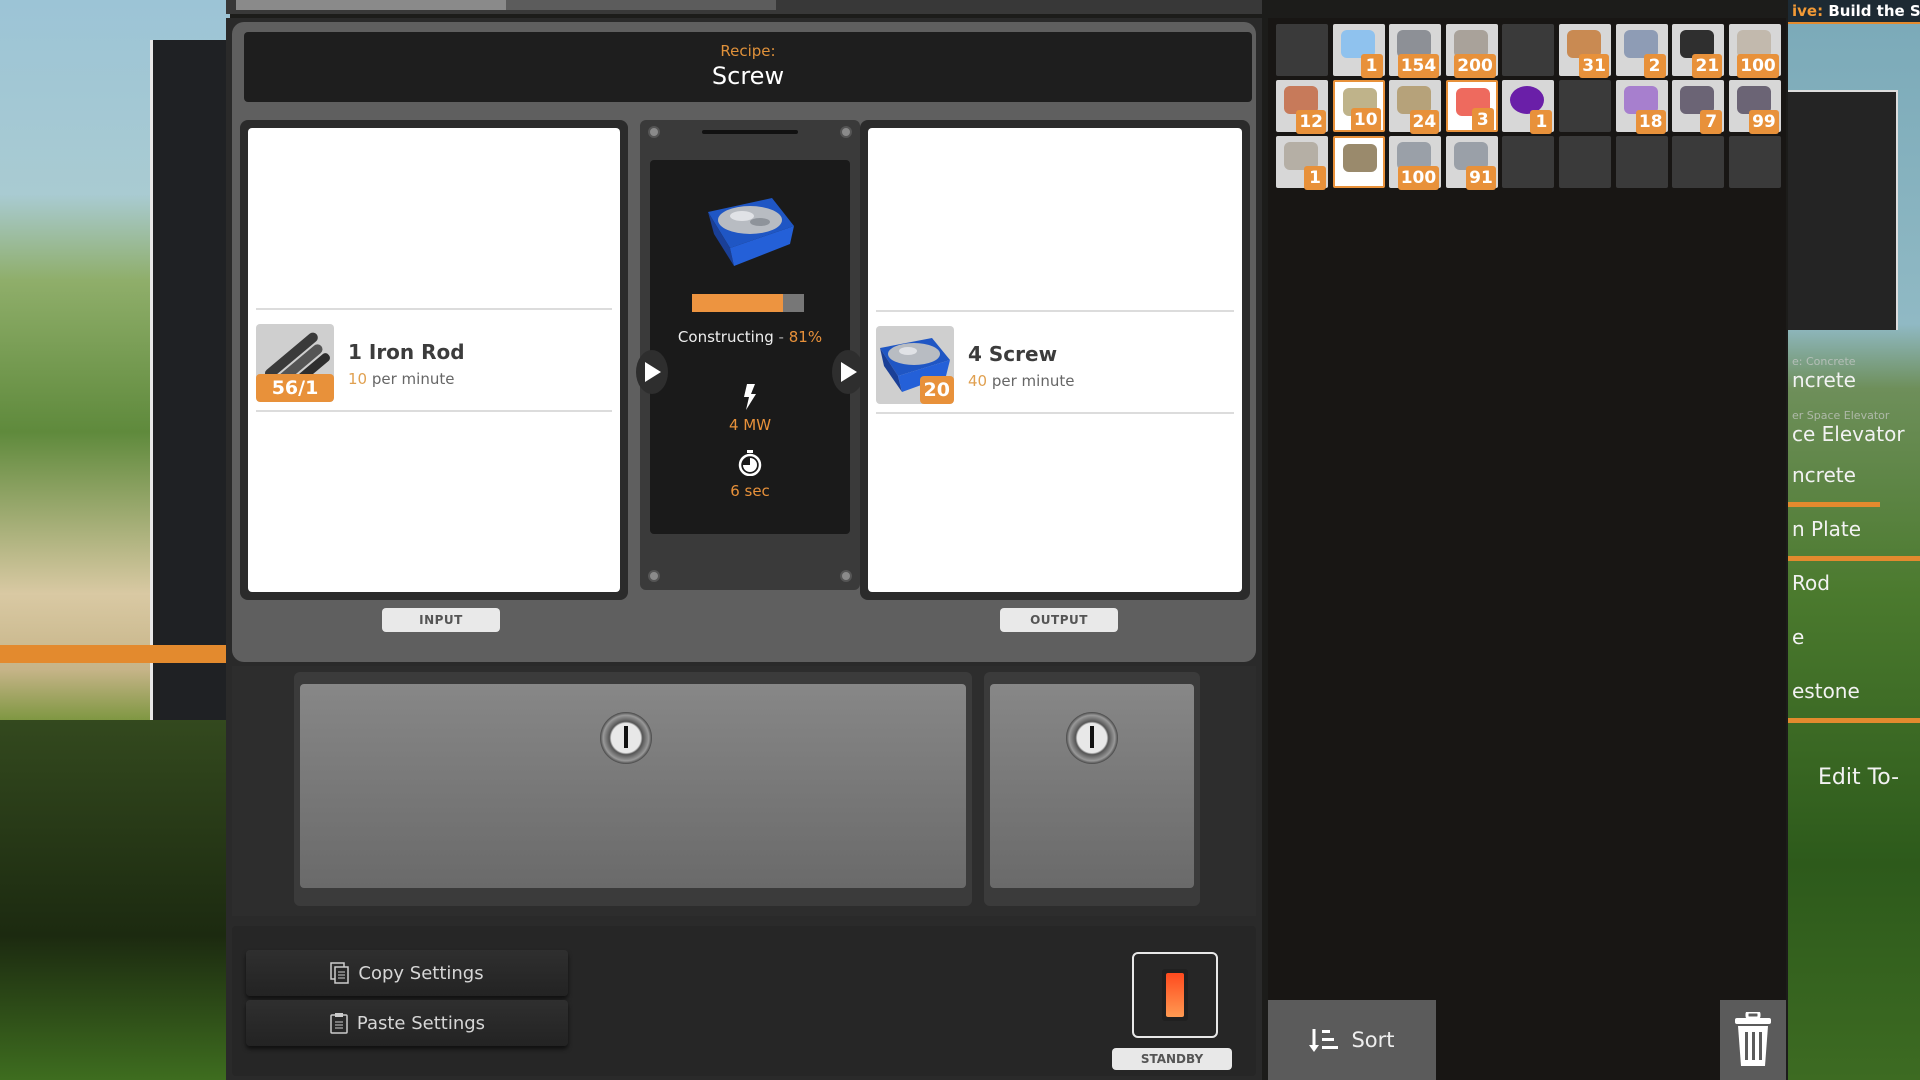 This screenshot has width=1920, height=1080. Describe the element at coordinates (1172, 1059) in the screenshot. I see `standby-label: STANDBY` at that location.